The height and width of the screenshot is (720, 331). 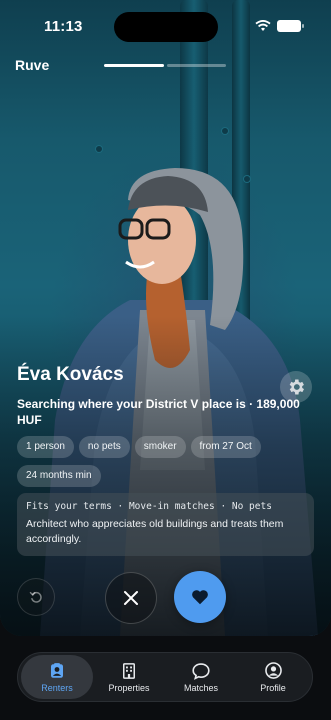 I want to click on tab-properties: Properties, so click(x=129, y=677).